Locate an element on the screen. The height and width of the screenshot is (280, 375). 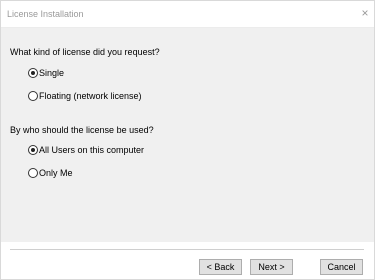
dialog-title: License Installation is located at coordinates (45, 14).